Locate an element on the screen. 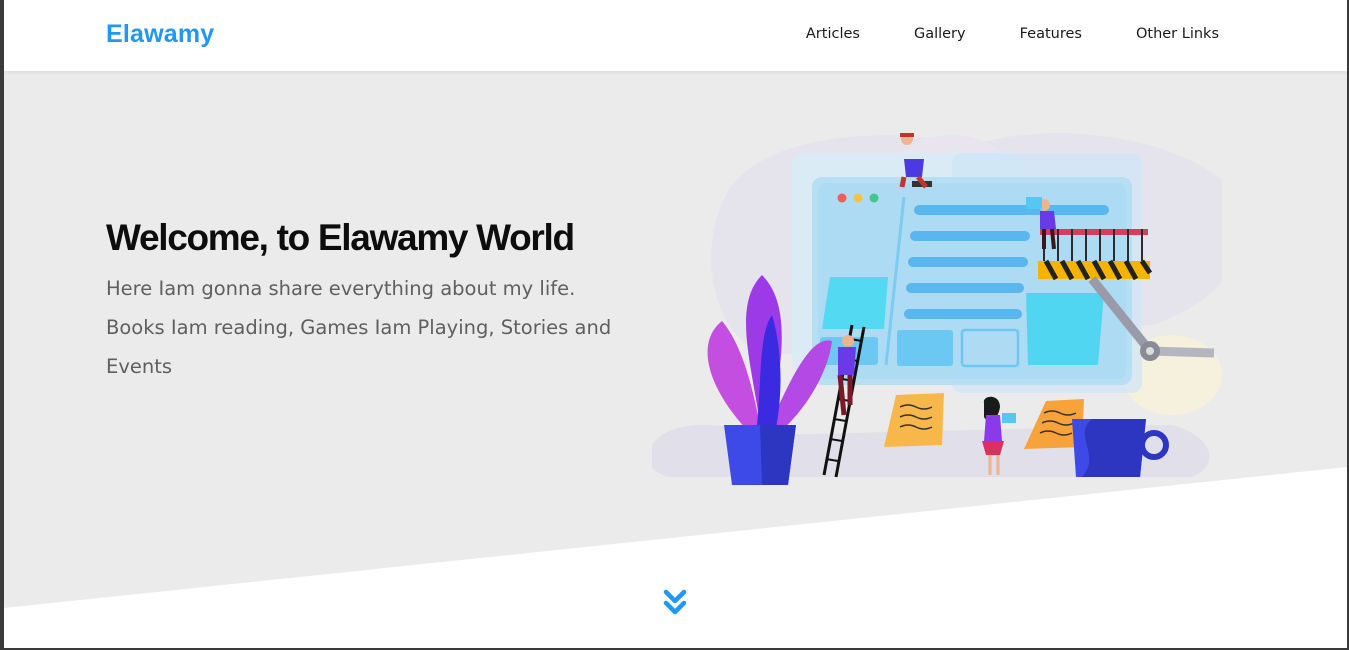  hero-title: Welcome, to Elawamy World is located at coordinates (340, 237).